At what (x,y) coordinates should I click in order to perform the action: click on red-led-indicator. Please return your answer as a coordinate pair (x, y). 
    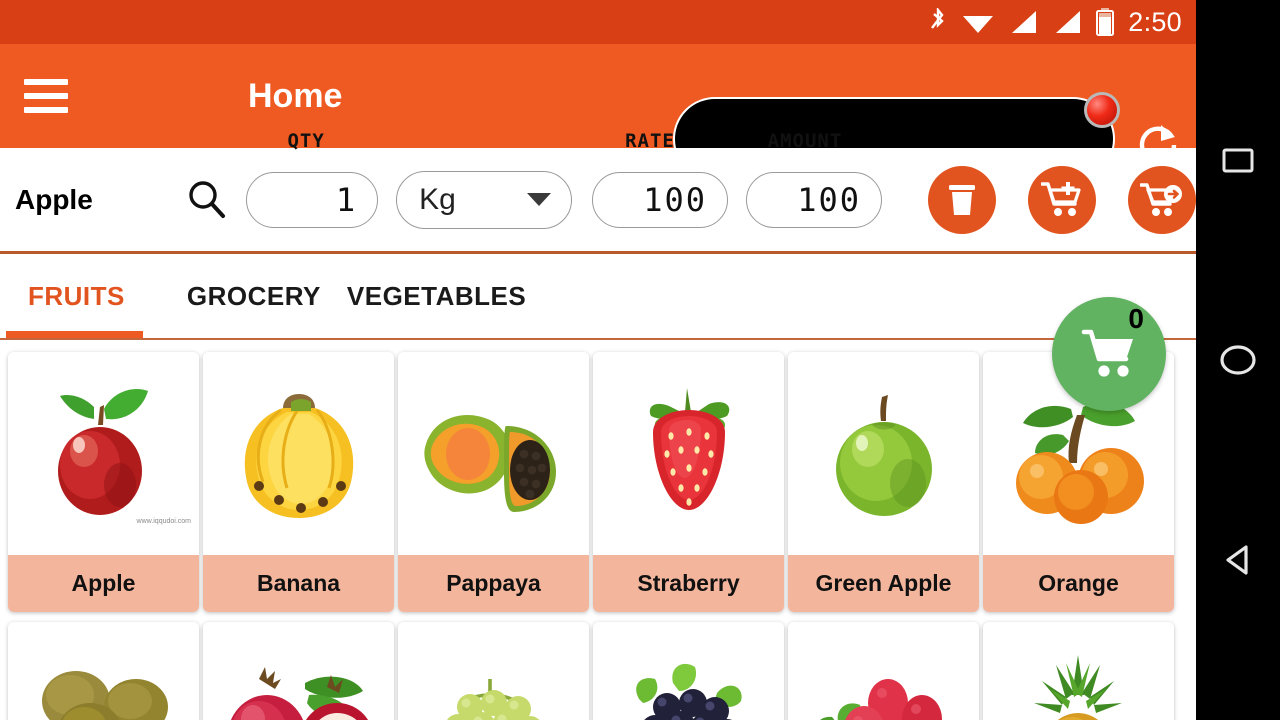
    Looking at the image, I should click on (1102, 110).